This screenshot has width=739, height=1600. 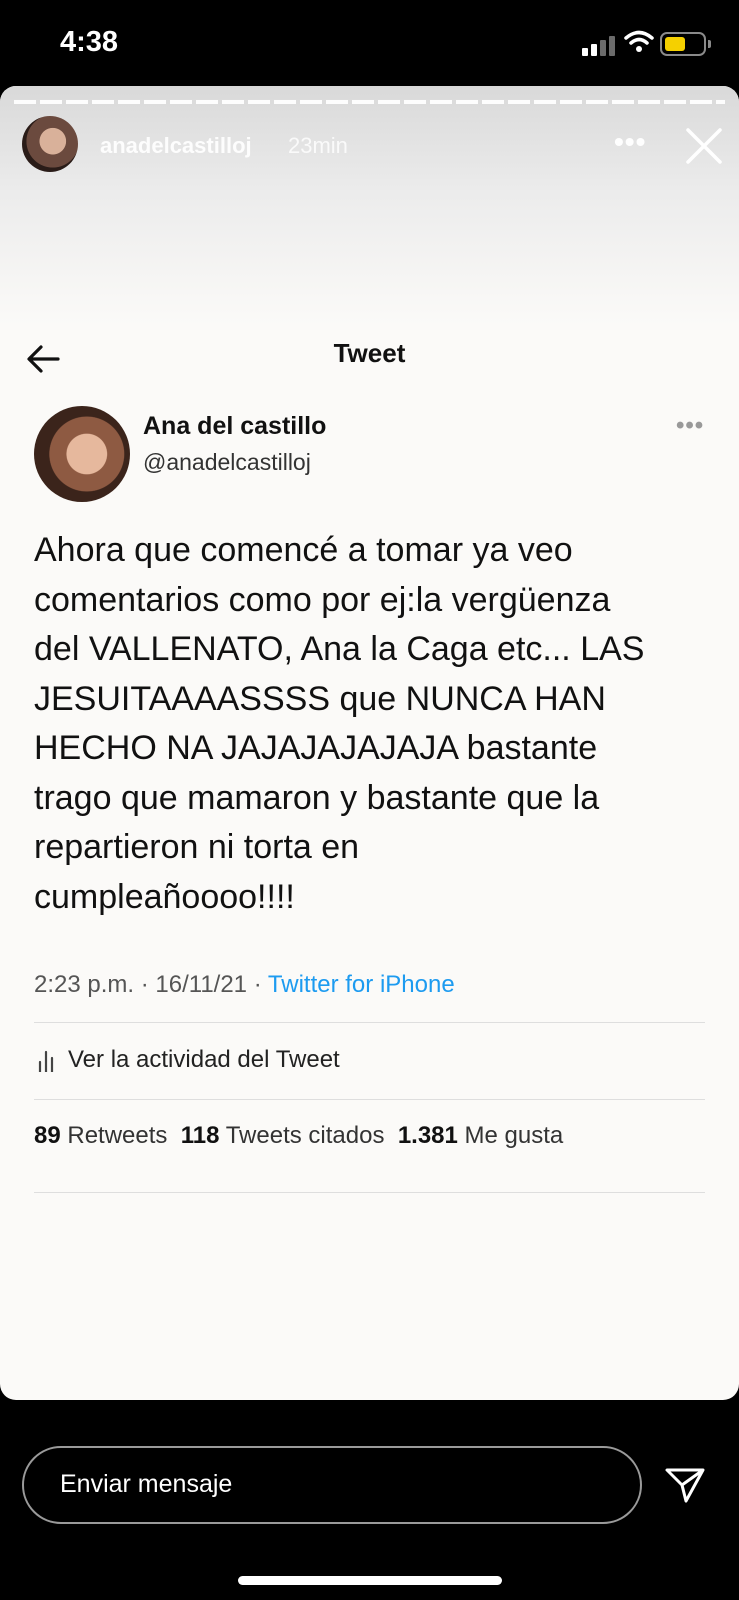 What do you see at coordinates (361, 984) in the screenshot?
I see `tweet-source-link: Twitter for iPhone` at bounding box center [361, 984].